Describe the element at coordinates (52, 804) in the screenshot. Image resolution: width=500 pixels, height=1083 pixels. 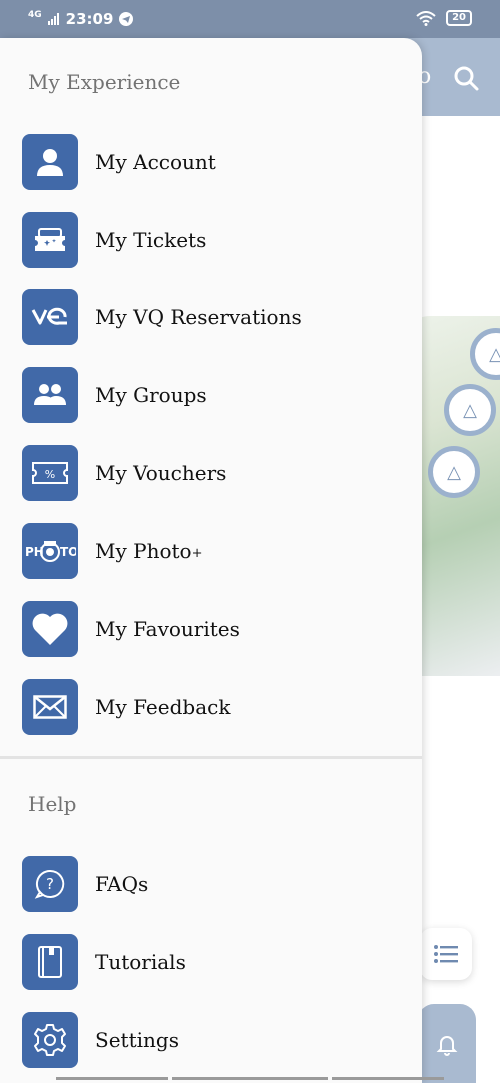
I see `section-title-help: Help` at that location.